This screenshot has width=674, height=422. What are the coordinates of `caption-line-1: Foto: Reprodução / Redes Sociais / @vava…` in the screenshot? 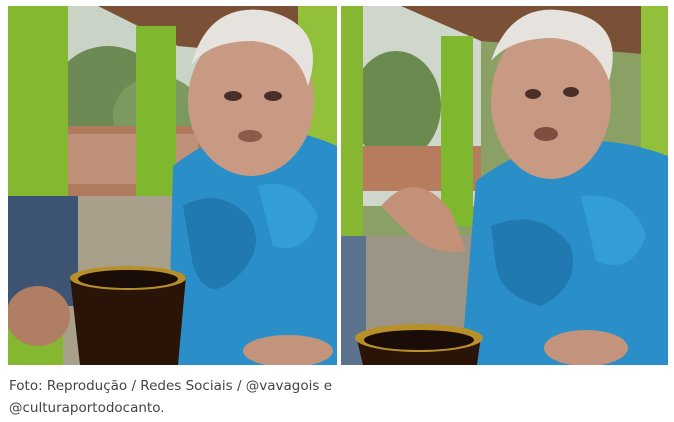 It's located at (171, 386).